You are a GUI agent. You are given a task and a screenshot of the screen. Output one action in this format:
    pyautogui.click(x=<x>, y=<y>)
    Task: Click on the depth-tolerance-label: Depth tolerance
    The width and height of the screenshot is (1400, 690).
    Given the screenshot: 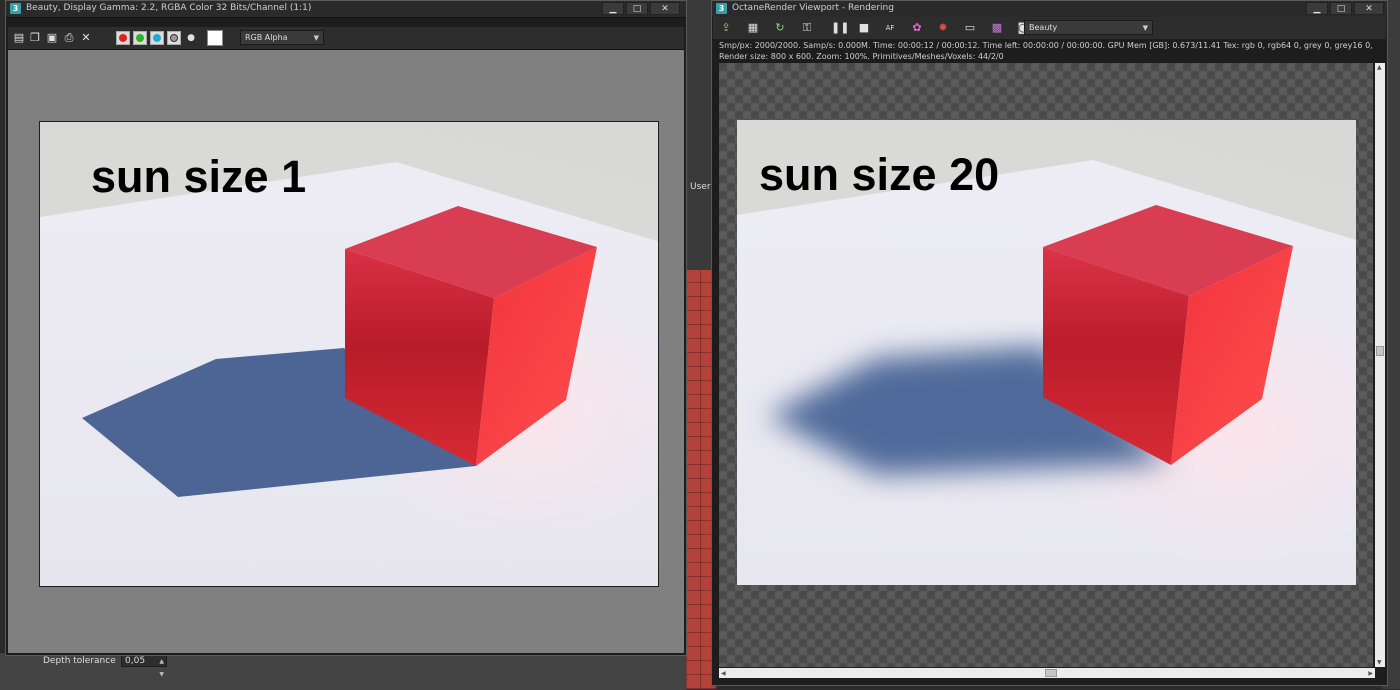 What is the action you would take?
    pyautogui.click(x=79, y=661)
    